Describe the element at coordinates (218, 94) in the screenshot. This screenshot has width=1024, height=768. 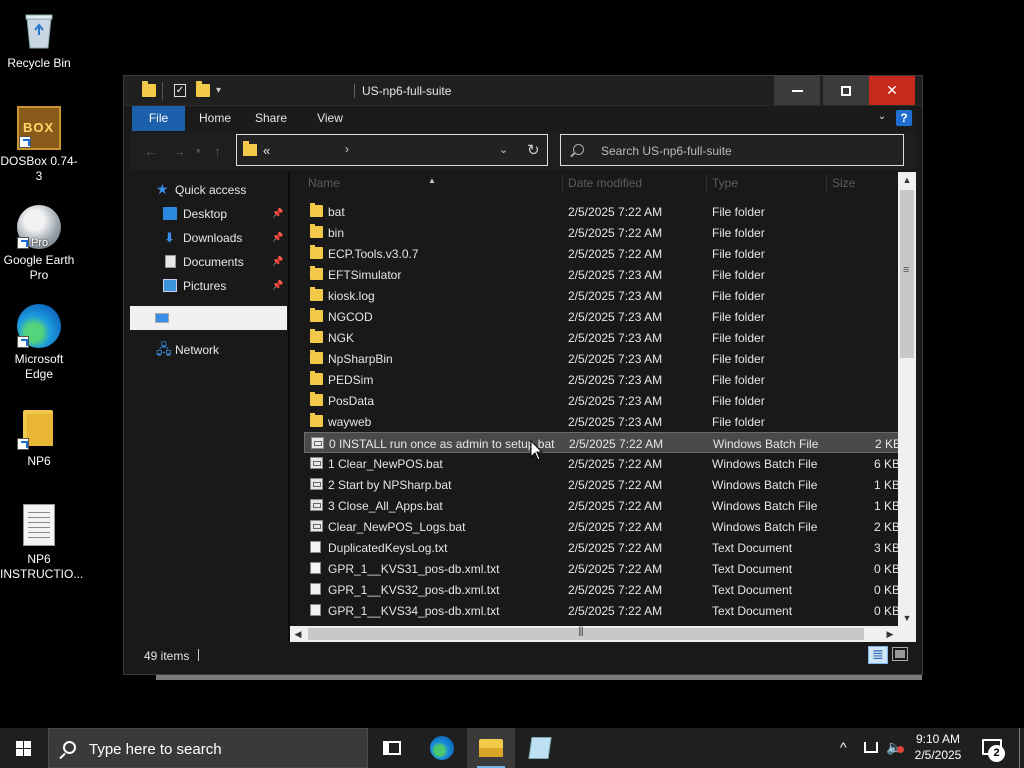
I see `customize-qa-chevron-down-icon: ▾` at that location.